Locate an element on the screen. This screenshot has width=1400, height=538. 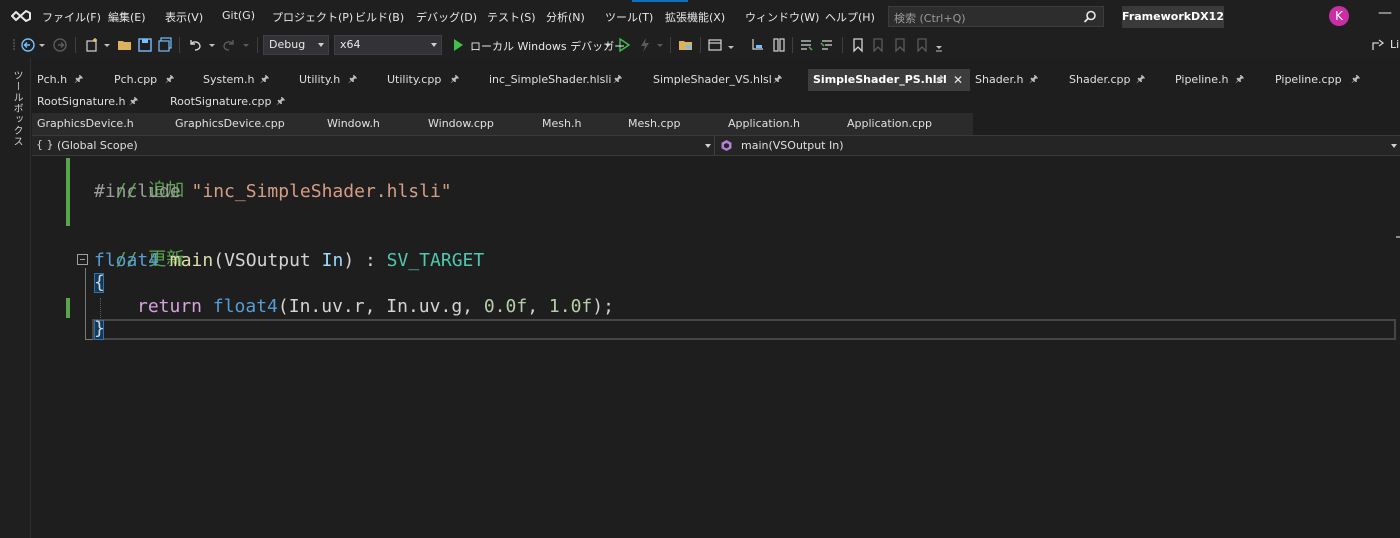
tab-mesh-h: Mesh.h is located at coordinates (580, 124).